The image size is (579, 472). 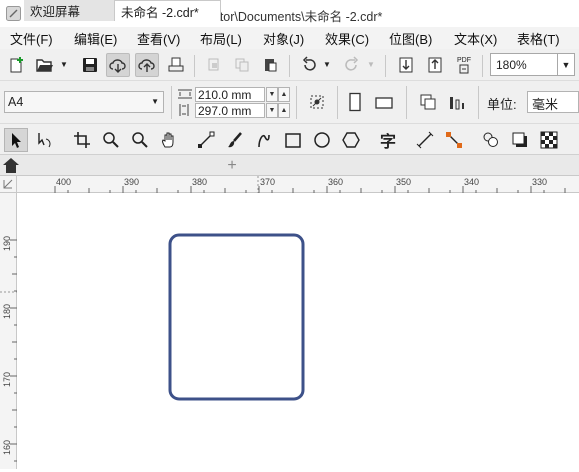 I want to click on open-dropdown-arrow-icon: ▼, so click(x=64, y=64).